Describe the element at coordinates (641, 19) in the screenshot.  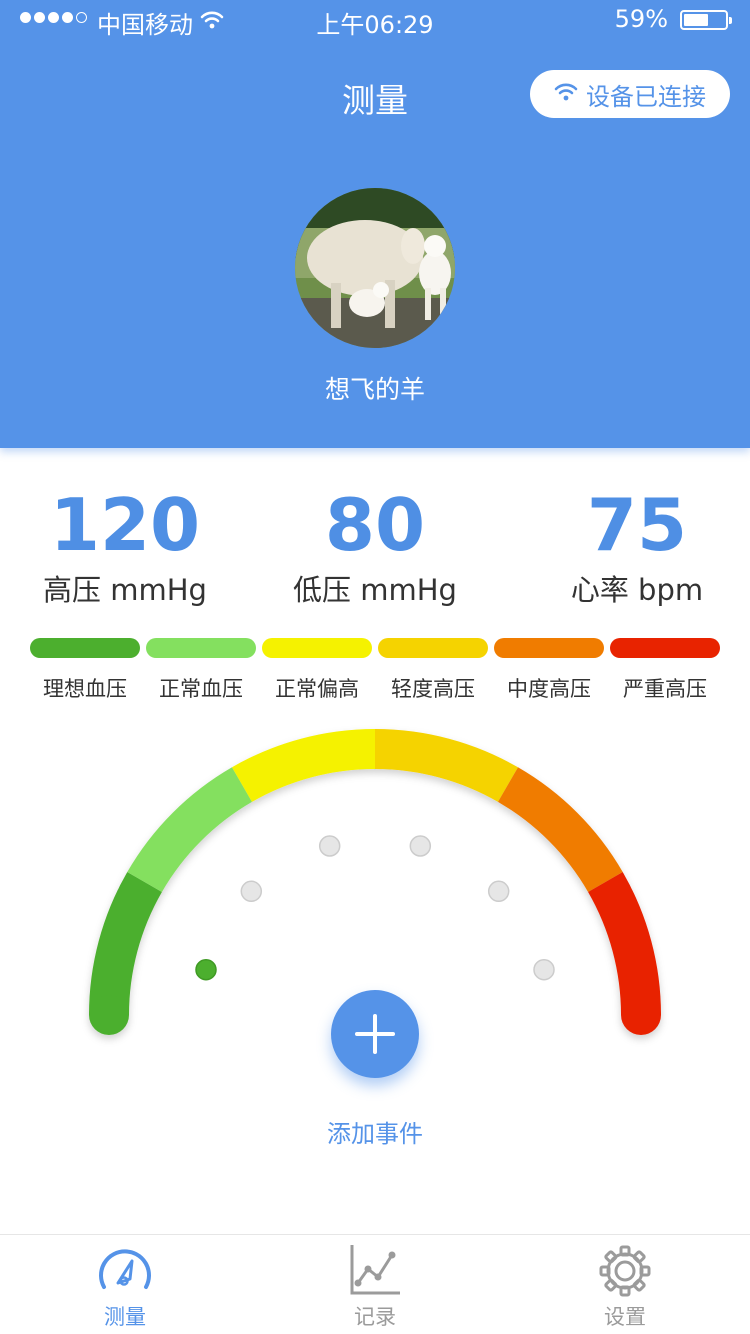
I see `battery-percentage: 59%` at that location.